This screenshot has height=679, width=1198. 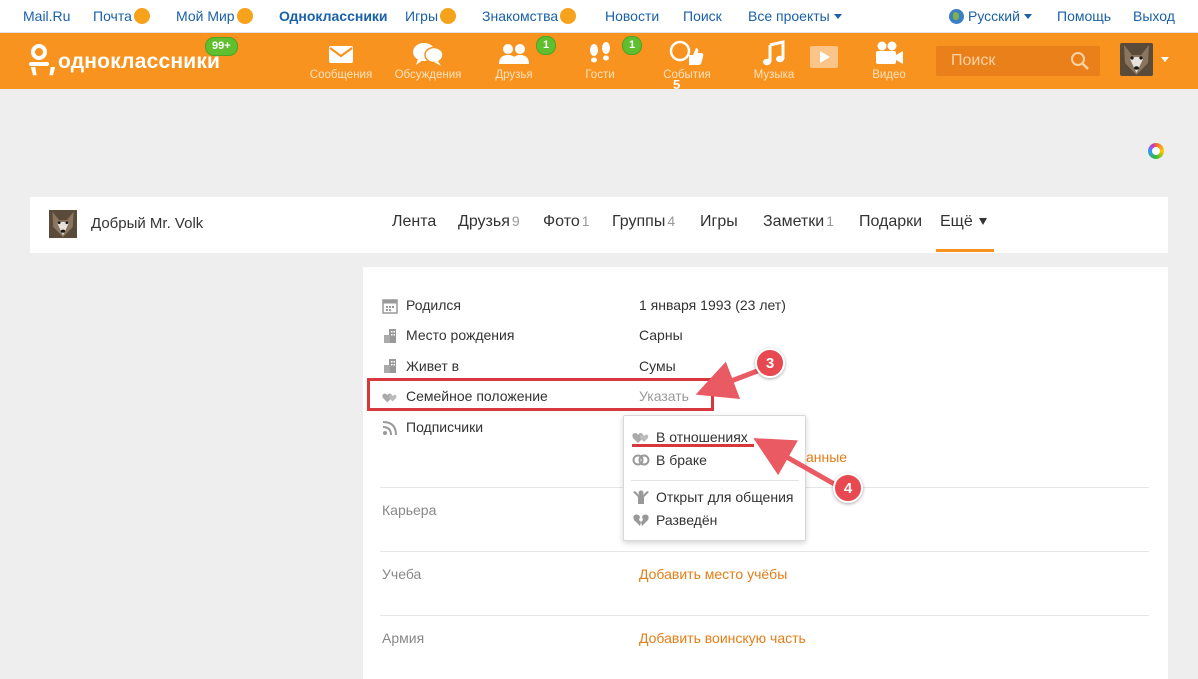 I want to click on tab-feed-label: Лента, so click(x=414, y=221).